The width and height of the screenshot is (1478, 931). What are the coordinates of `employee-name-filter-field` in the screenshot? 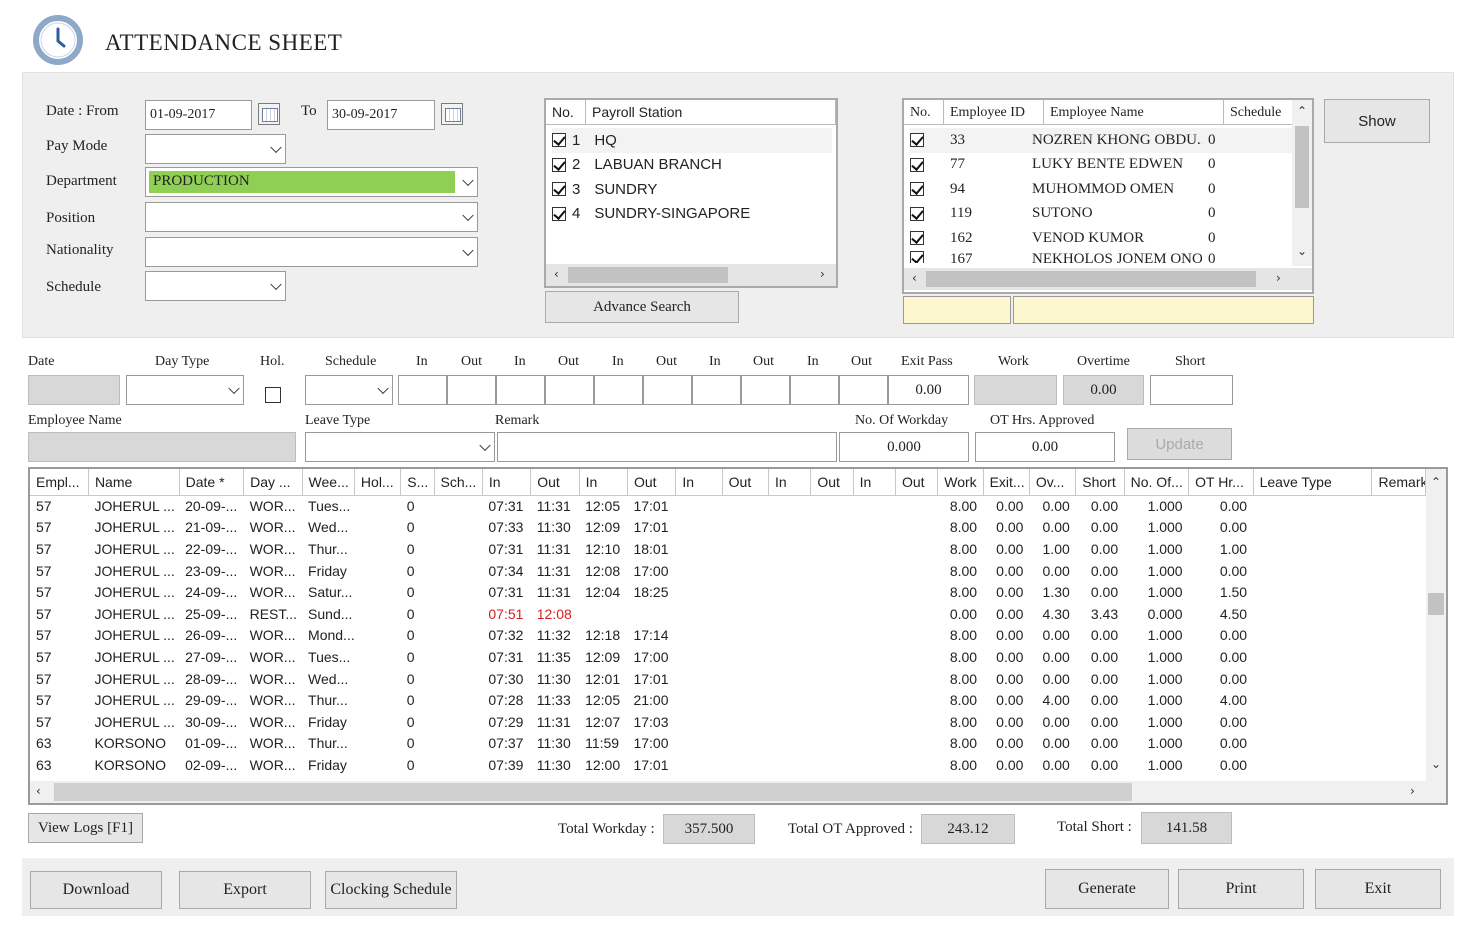 It's located at (1163, 310).